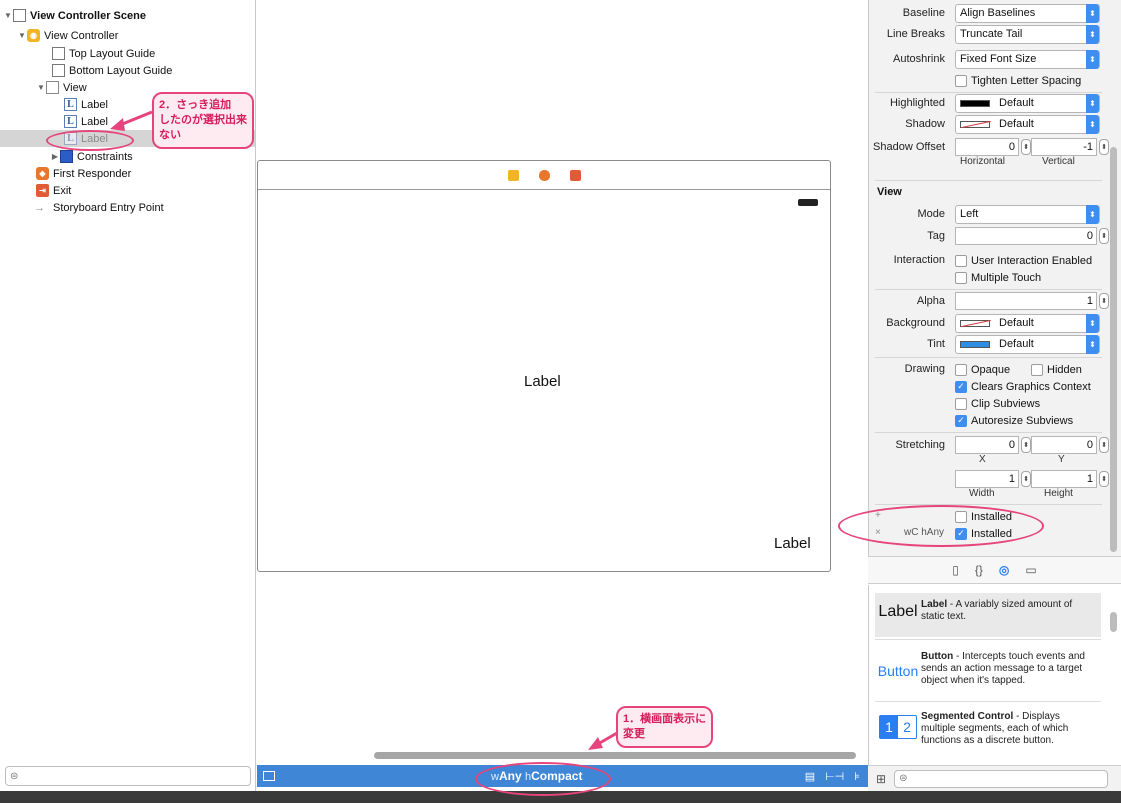 The image size is (1121, 803). I want to click on file-template-icon: ▯, so click(955, 570).